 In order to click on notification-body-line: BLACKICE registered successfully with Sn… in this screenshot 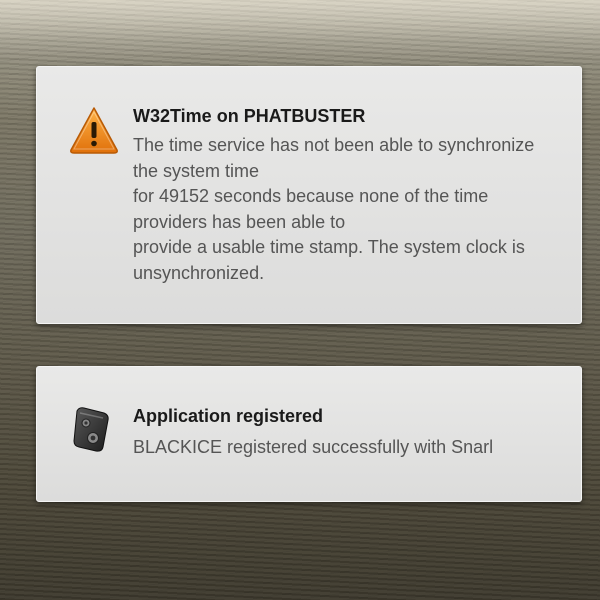, I will do `click(313, 447)`.